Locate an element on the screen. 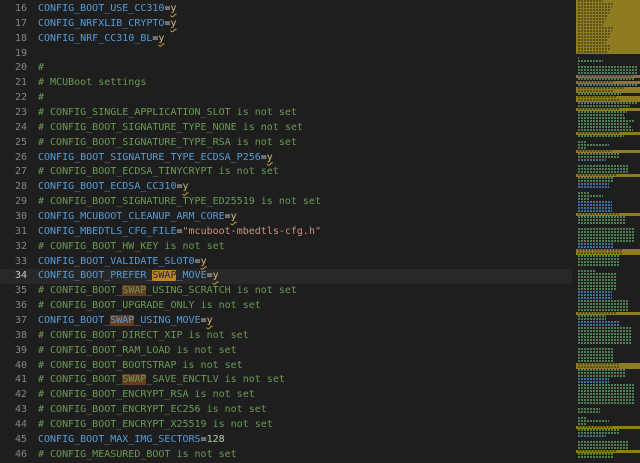 The image size is (640, 463). code-line: 42 # CONFIG_BOOT_ENCRYPT_RSA is not set is located at coordinates (286, 395).